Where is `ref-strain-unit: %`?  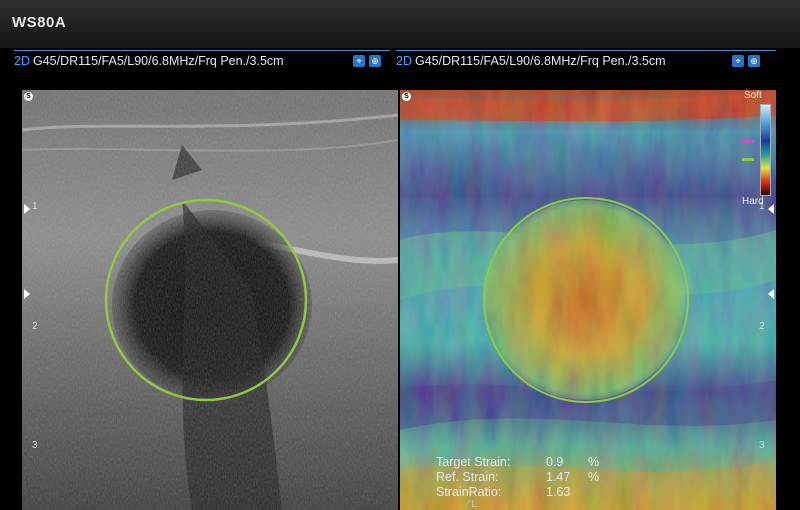
ref-strain-unit: % is located at coordinates (594, 477).